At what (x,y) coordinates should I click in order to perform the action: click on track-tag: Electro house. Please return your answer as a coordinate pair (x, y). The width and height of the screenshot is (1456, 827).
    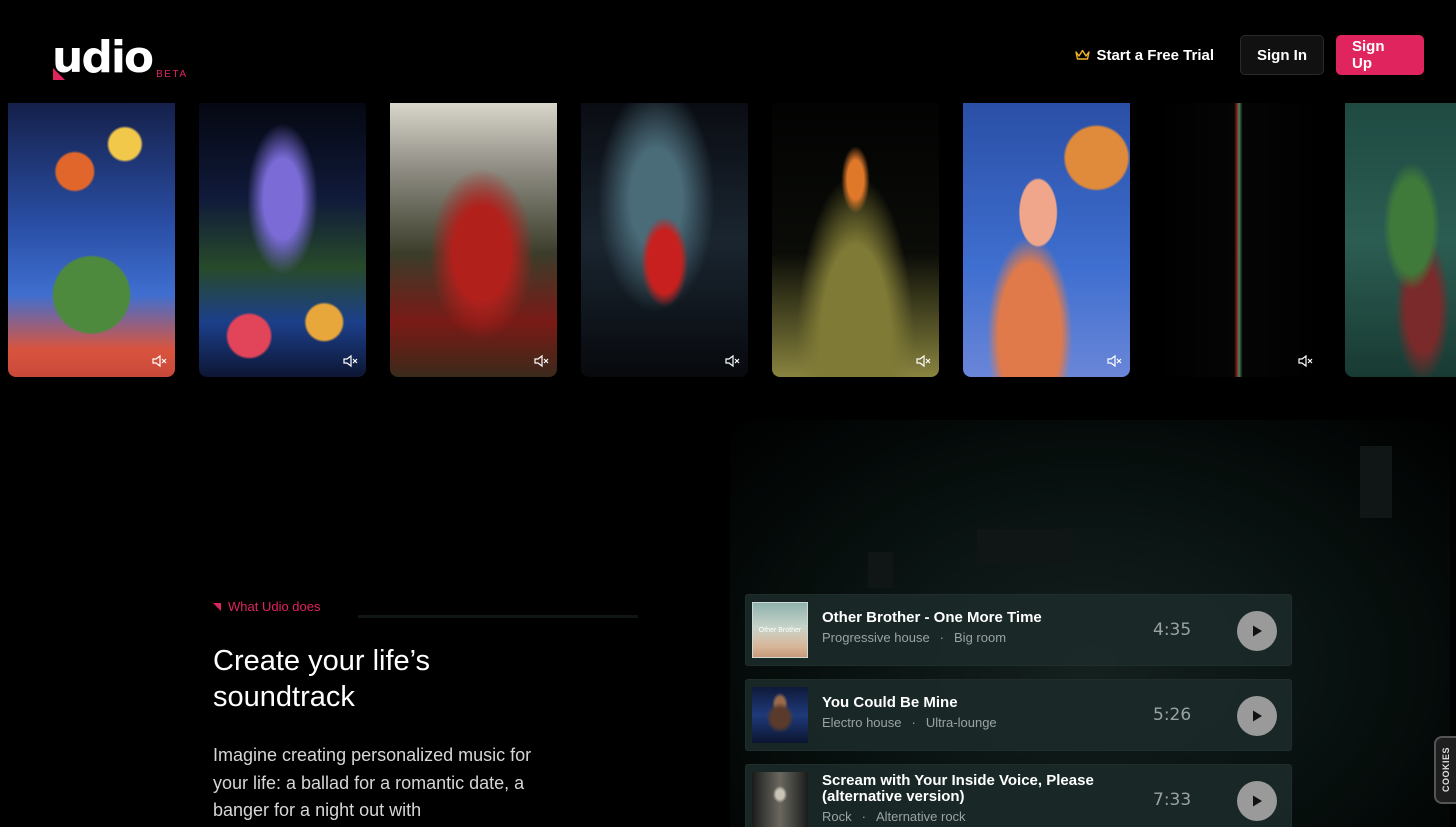
    Looking at the image, I should click on (862, 722).